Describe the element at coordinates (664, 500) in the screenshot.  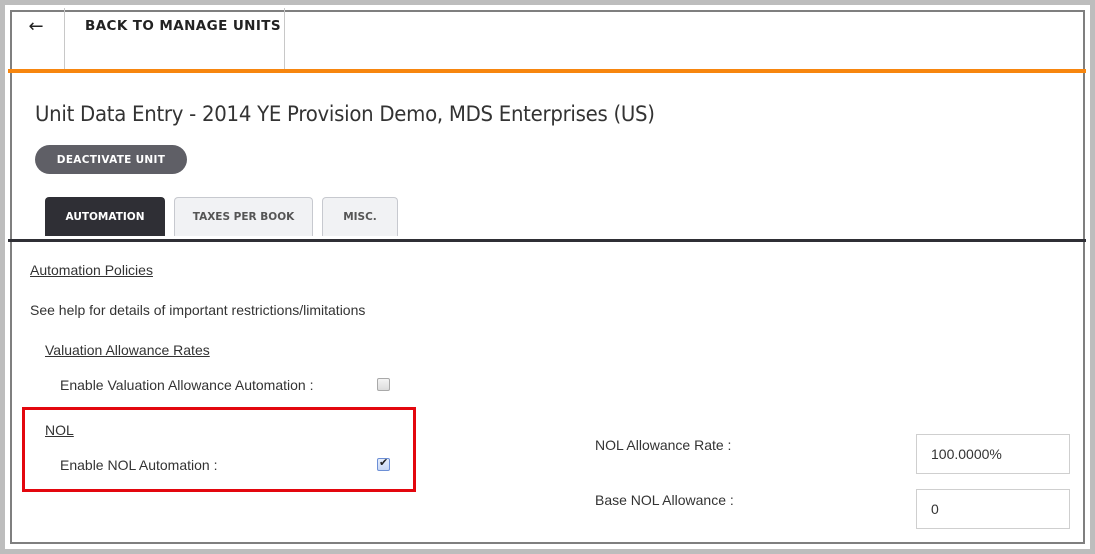
I see `base-nol-allowance-label: Base NOL Allowance :` at that location.